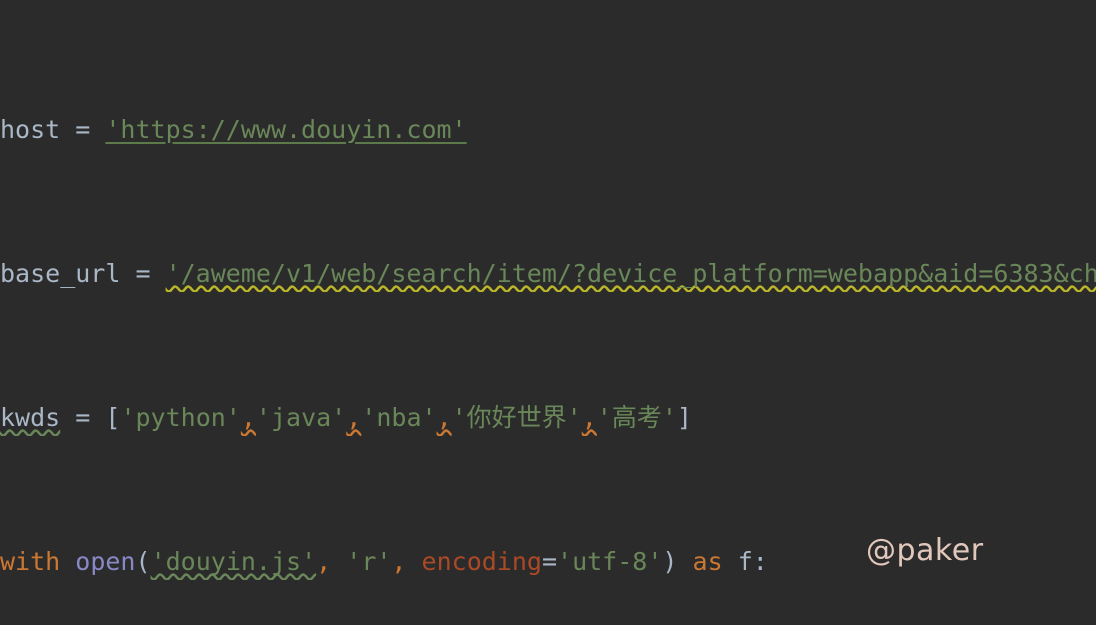 The height and width of the screenshot is (625, 1096). What do you see at coordinates (143, 561) in the screenshot?
I see `paren-open: (` at bounding box center [143, 561].